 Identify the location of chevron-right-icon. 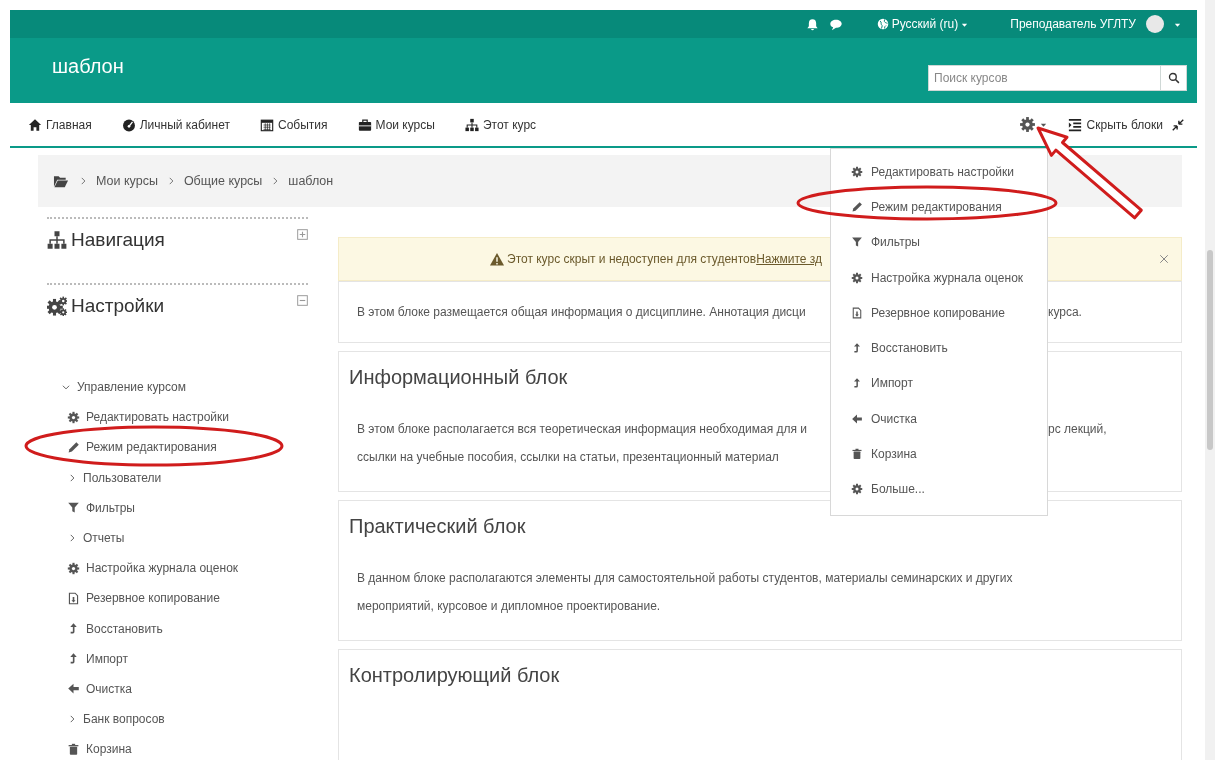
(83, 181).